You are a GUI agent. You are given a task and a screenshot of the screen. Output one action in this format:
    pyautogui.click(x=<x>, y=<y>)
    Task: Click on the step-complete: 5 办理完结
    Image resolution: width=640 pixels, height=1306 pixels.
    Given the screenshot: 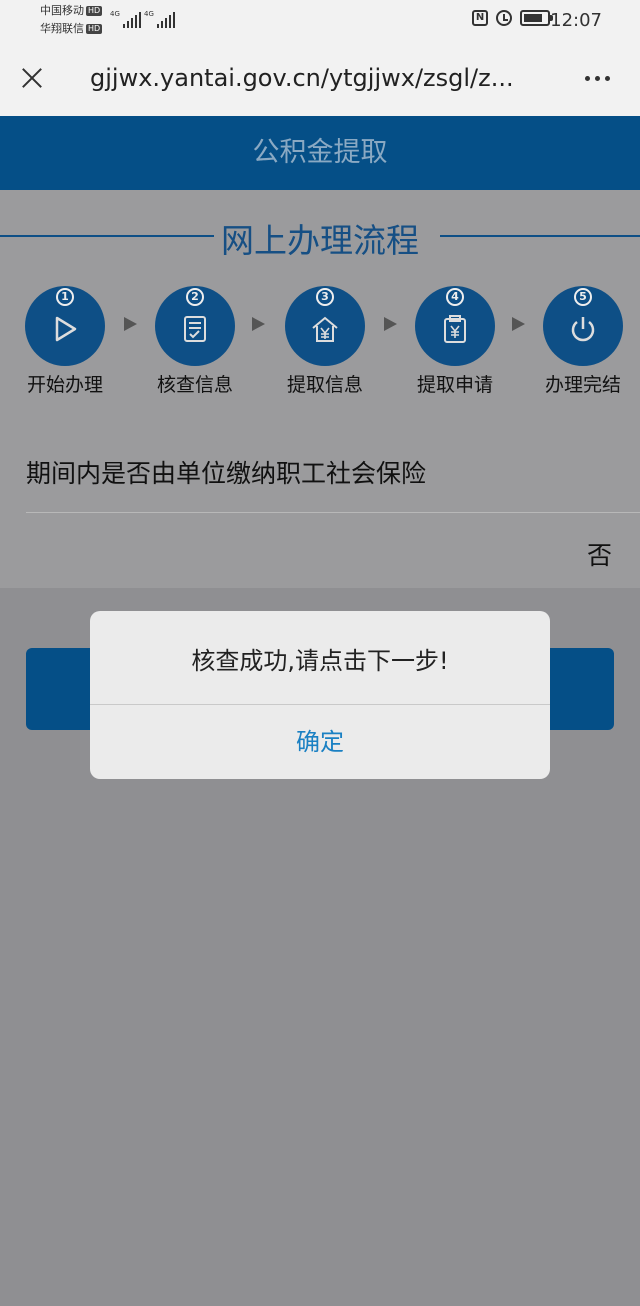 What is the action you would take?
    pyautogui.click(x=583, y=341)
    